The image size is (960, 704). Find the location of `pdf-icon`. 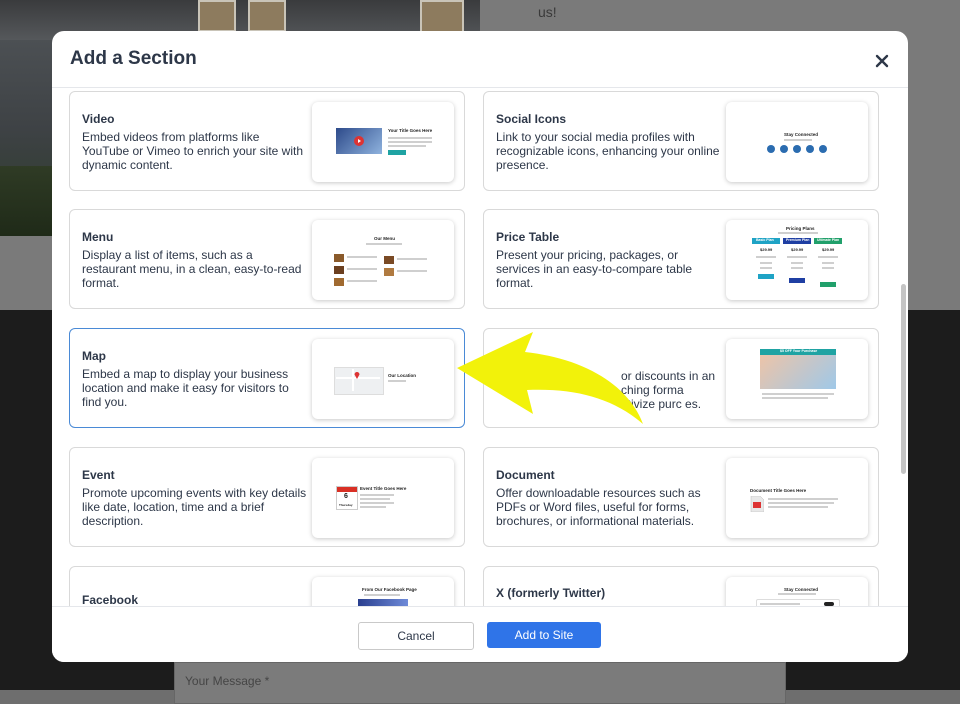

pdf-icon is located at coordinates (757, 504).